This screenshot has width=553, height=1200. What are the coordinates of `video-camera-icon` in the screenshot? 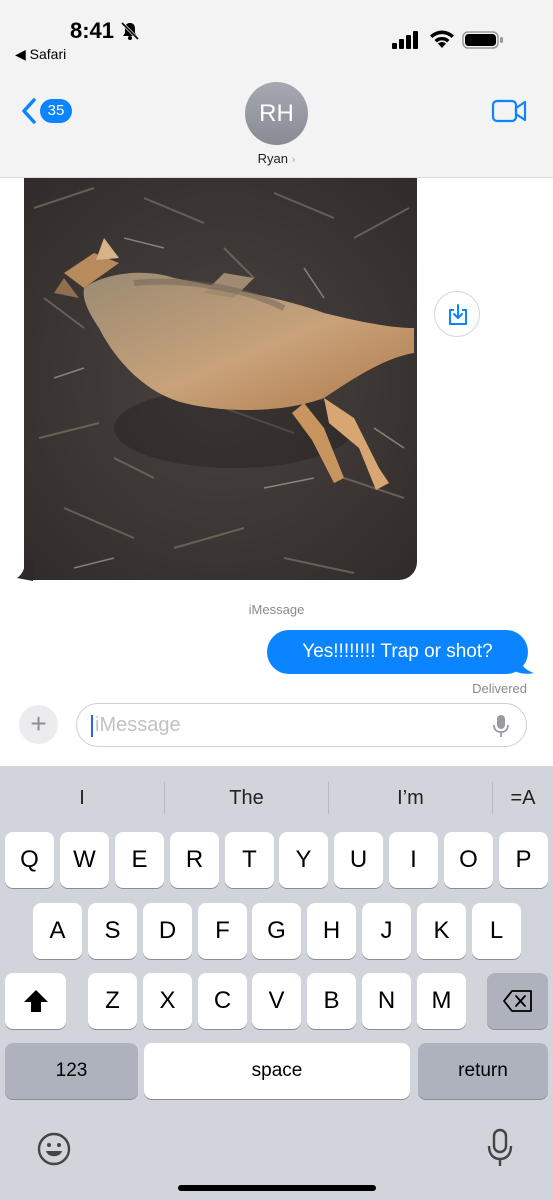 It's located at (509, 111).